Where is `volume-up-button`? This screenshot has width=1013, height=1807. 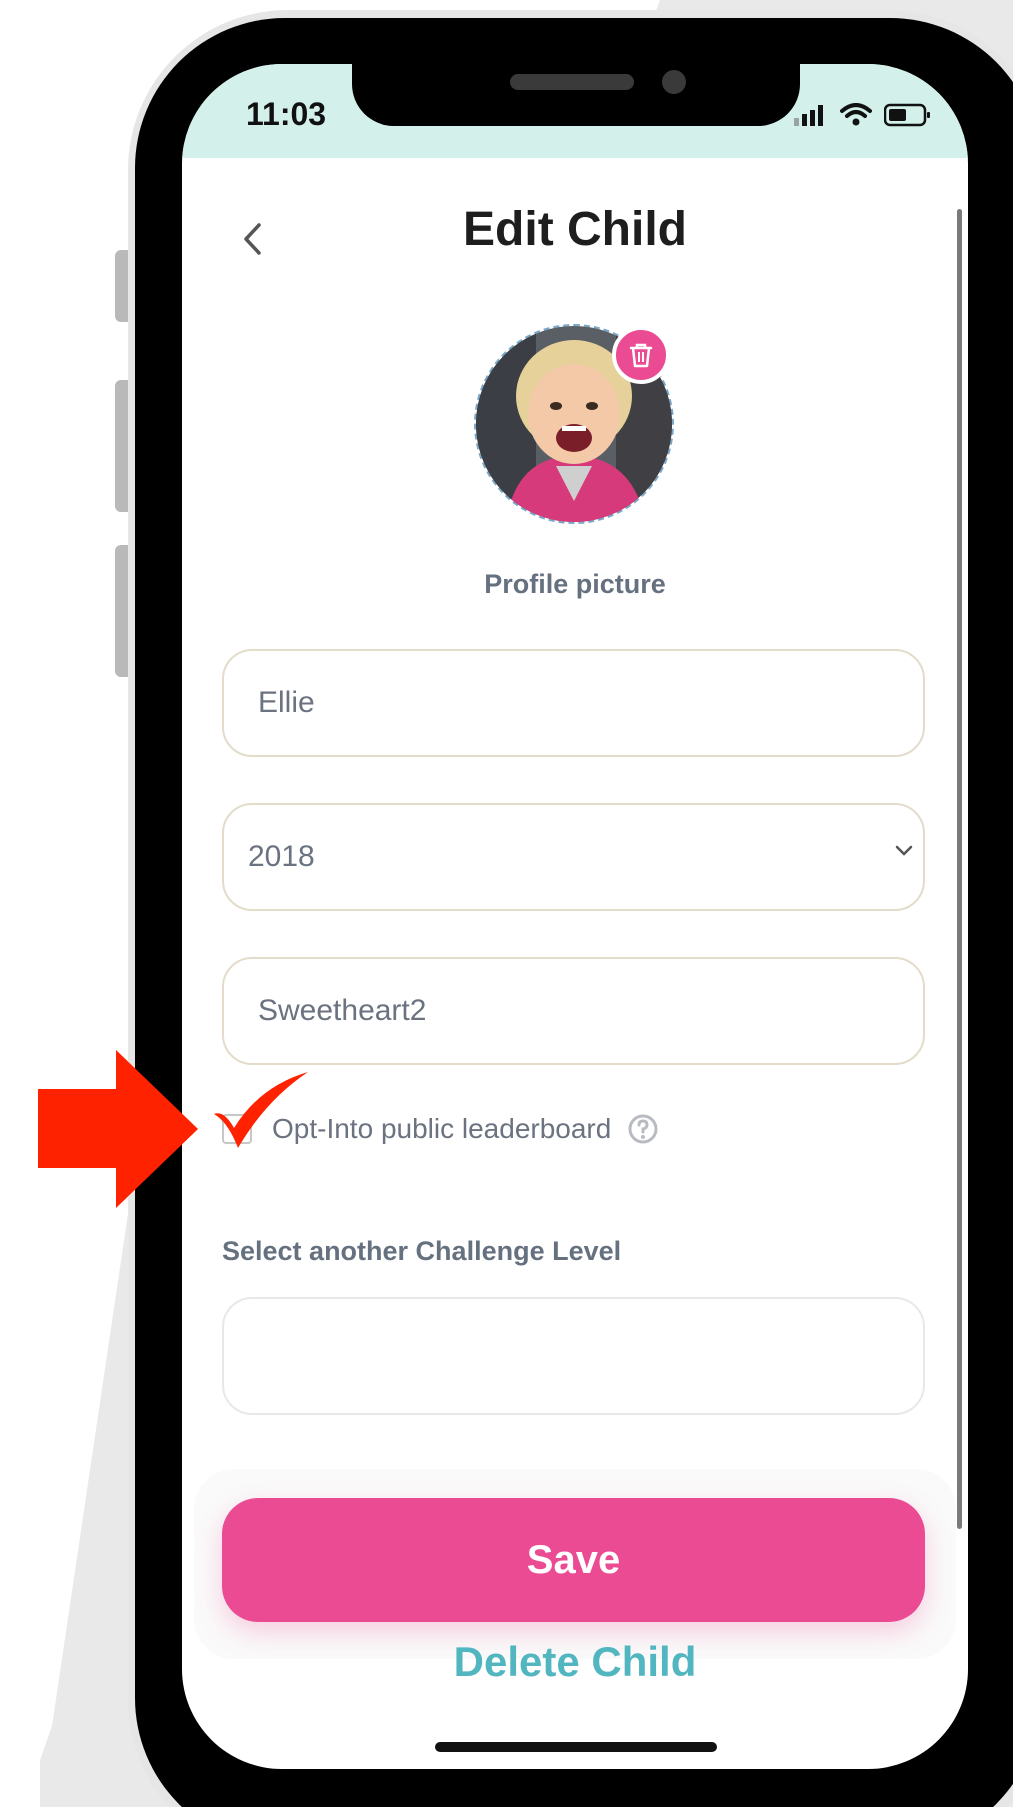
volume-up-button is located at coordinates (122, 446).